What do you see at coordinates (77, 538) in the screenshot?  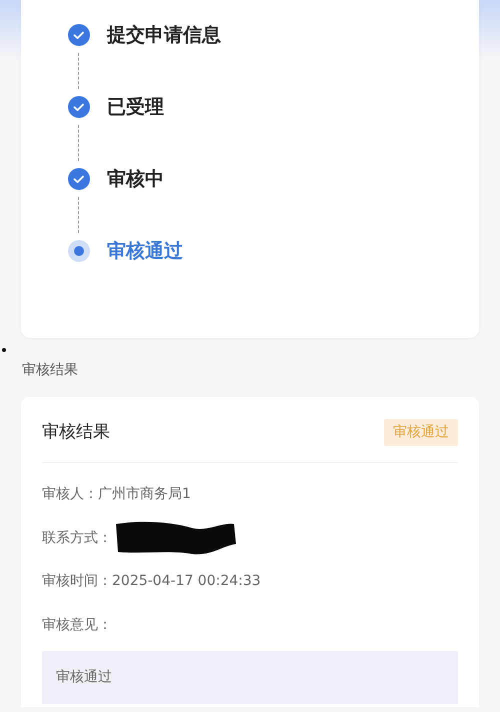 I see `field-label: 联系方式：` at bounding box center [77, 538].